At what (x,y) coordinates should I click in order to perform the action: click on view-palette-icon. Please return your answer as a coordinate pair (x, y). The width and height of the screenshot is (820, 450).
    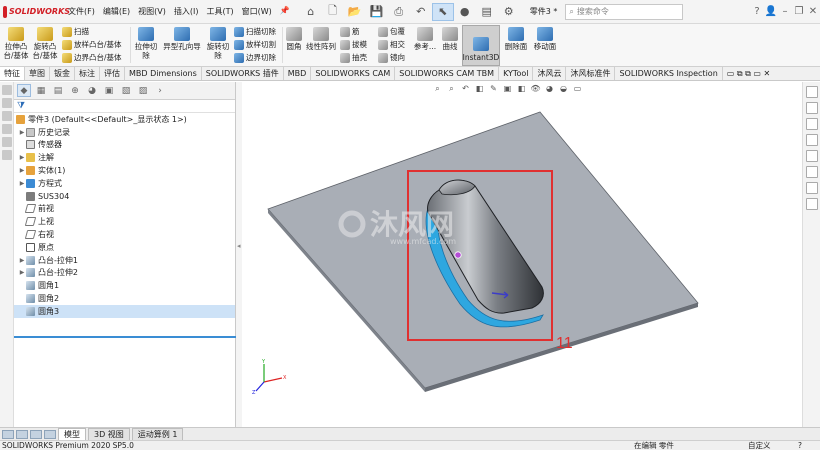
    Looking at the image, I should click on (812, 140).